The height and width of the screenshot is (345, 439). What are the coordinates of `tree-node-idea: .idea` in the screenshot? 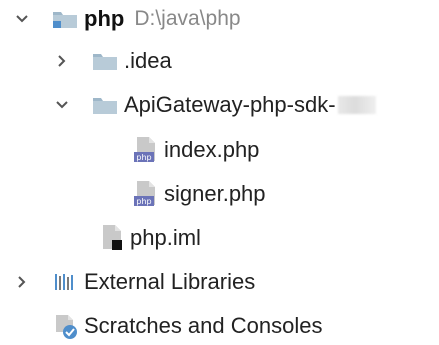 It's located at (111, 61).